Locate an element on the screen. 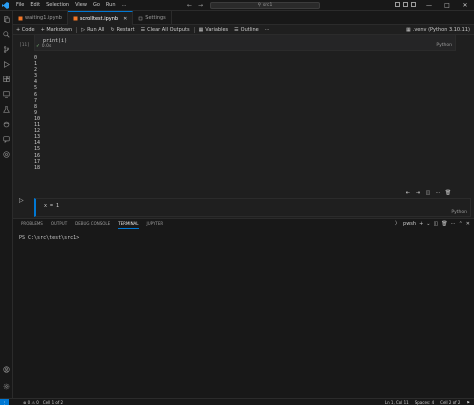 This screenshot has height=405, width=474. run-cell-icon: ▷ is located at coordinates (21, 200).